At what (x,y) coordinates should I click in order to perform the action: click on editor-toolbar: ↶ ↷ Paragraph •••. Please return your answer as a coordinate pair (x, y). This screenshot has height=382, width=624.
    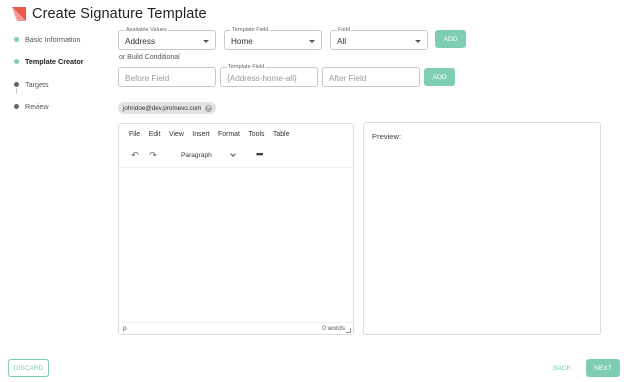
    Looking at the image, I should click on (237, 155).